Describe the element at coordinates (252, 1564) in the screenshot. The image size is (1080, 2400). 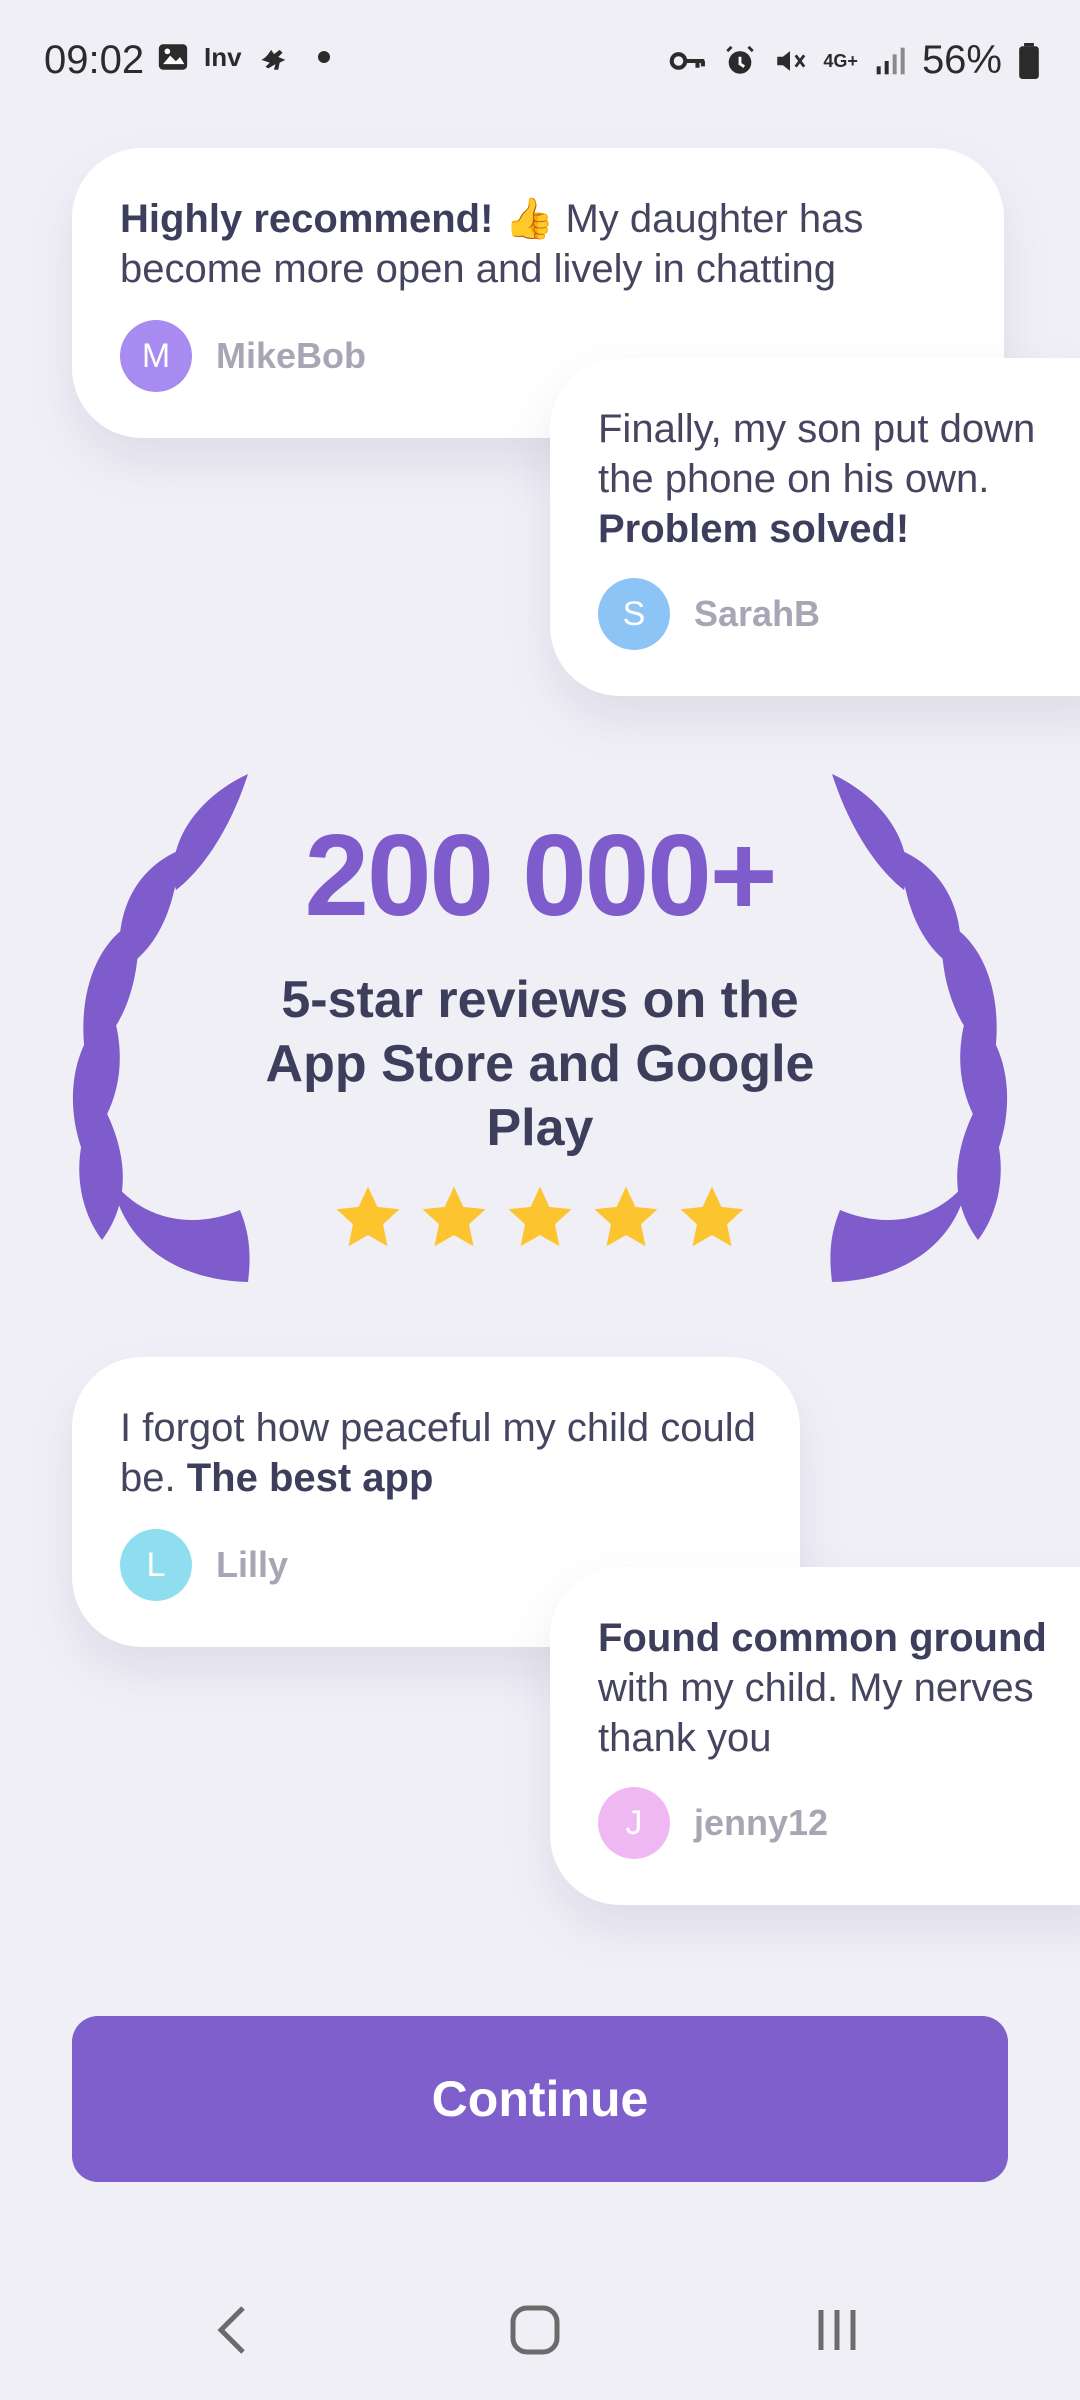
I see `author-name: Lilly` at that location.